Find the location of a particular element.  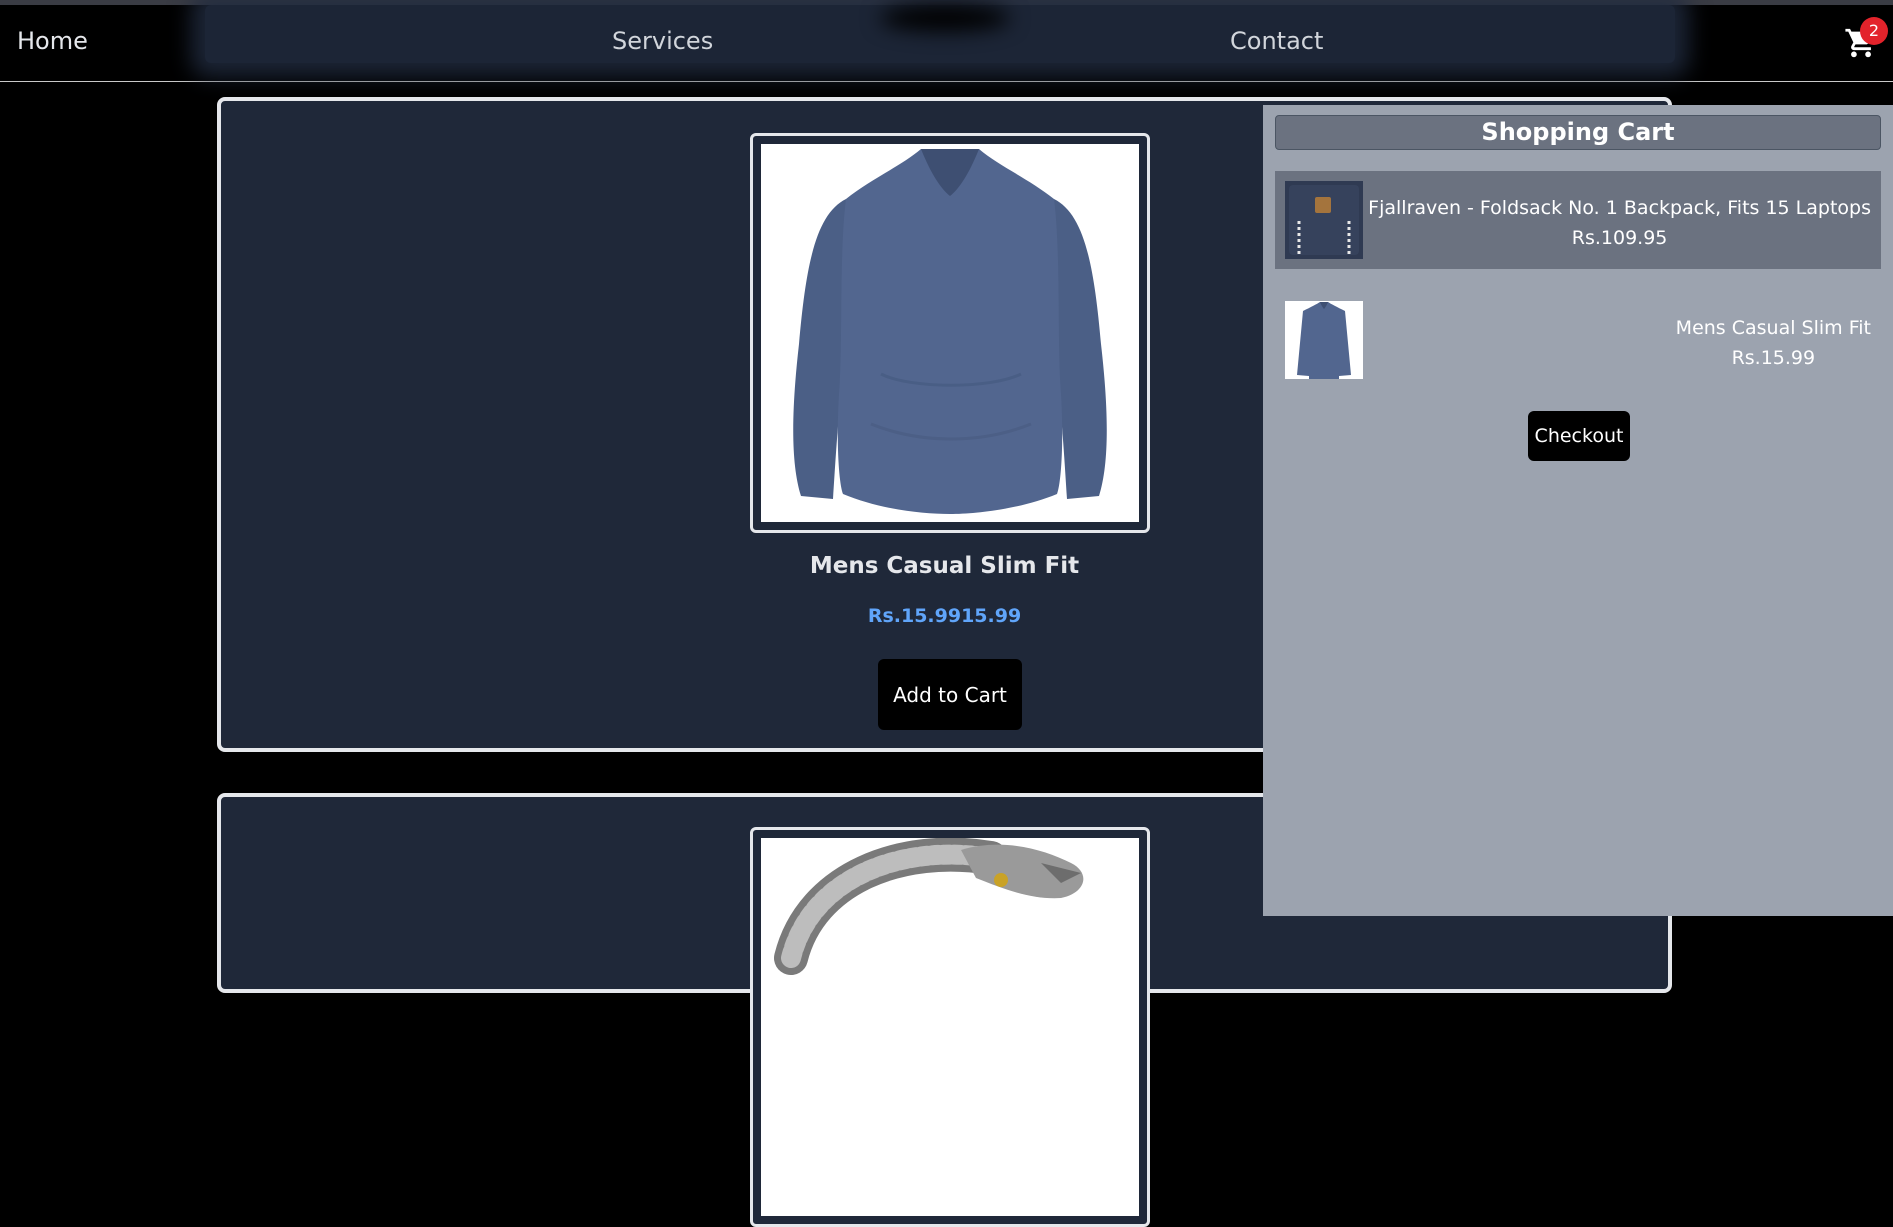

nav-services-link: Services is located at coordinates (662, 41).